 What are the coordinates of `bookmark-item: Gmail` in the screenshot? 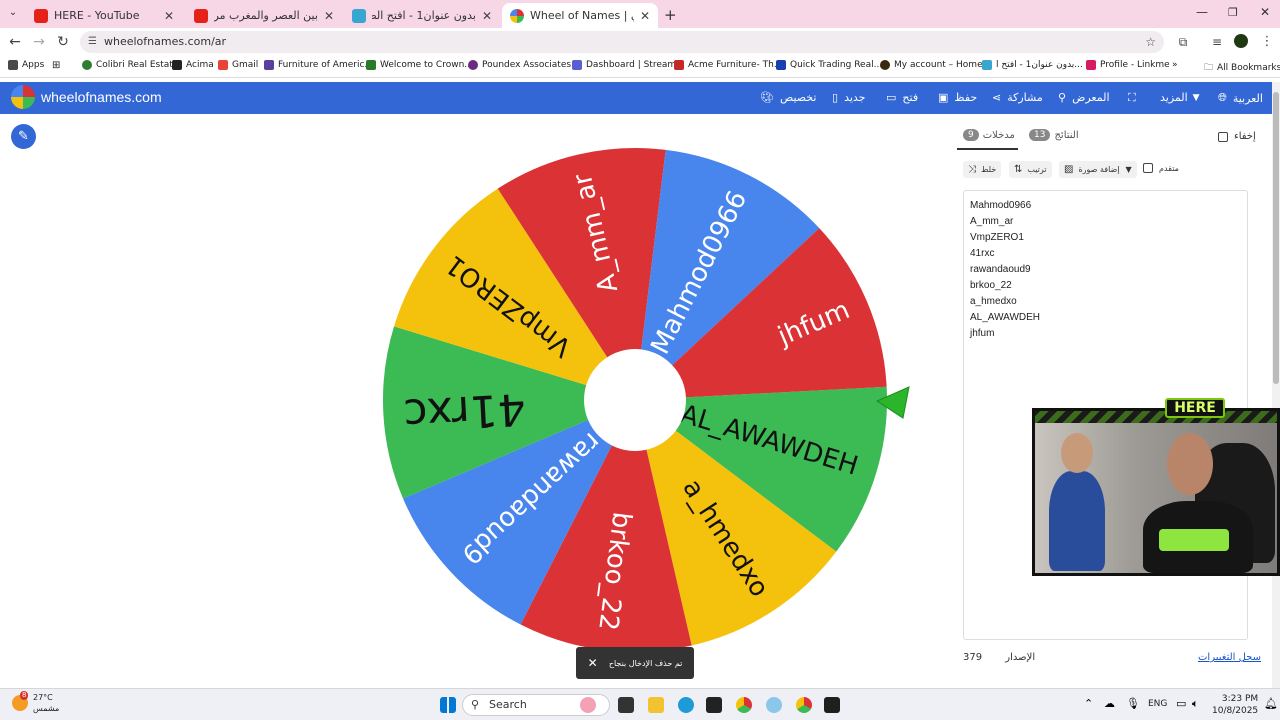 It's located at (238, 65).